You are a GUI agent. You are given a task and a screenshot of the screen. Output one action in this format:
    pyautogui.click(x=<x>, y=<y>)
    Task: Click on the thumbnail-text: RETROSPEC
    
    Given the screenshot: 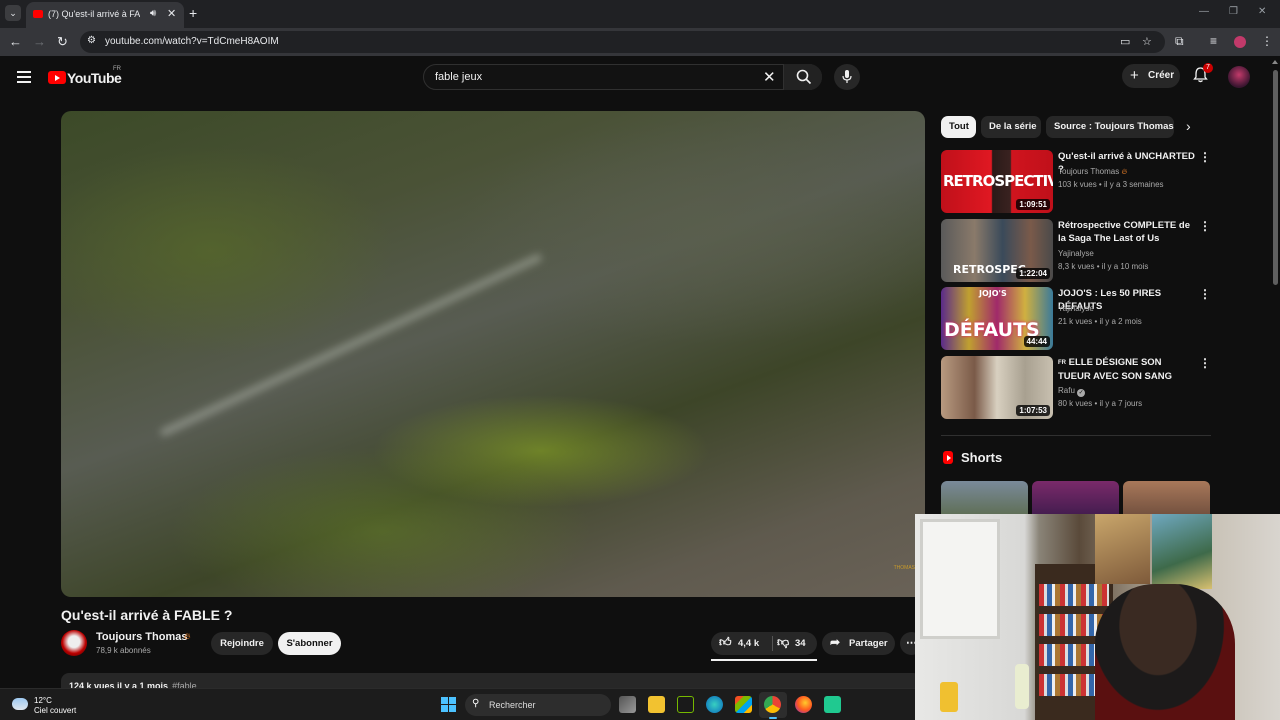 What is the action you would take?
    pyautogui.click(x=989, y=269)
    